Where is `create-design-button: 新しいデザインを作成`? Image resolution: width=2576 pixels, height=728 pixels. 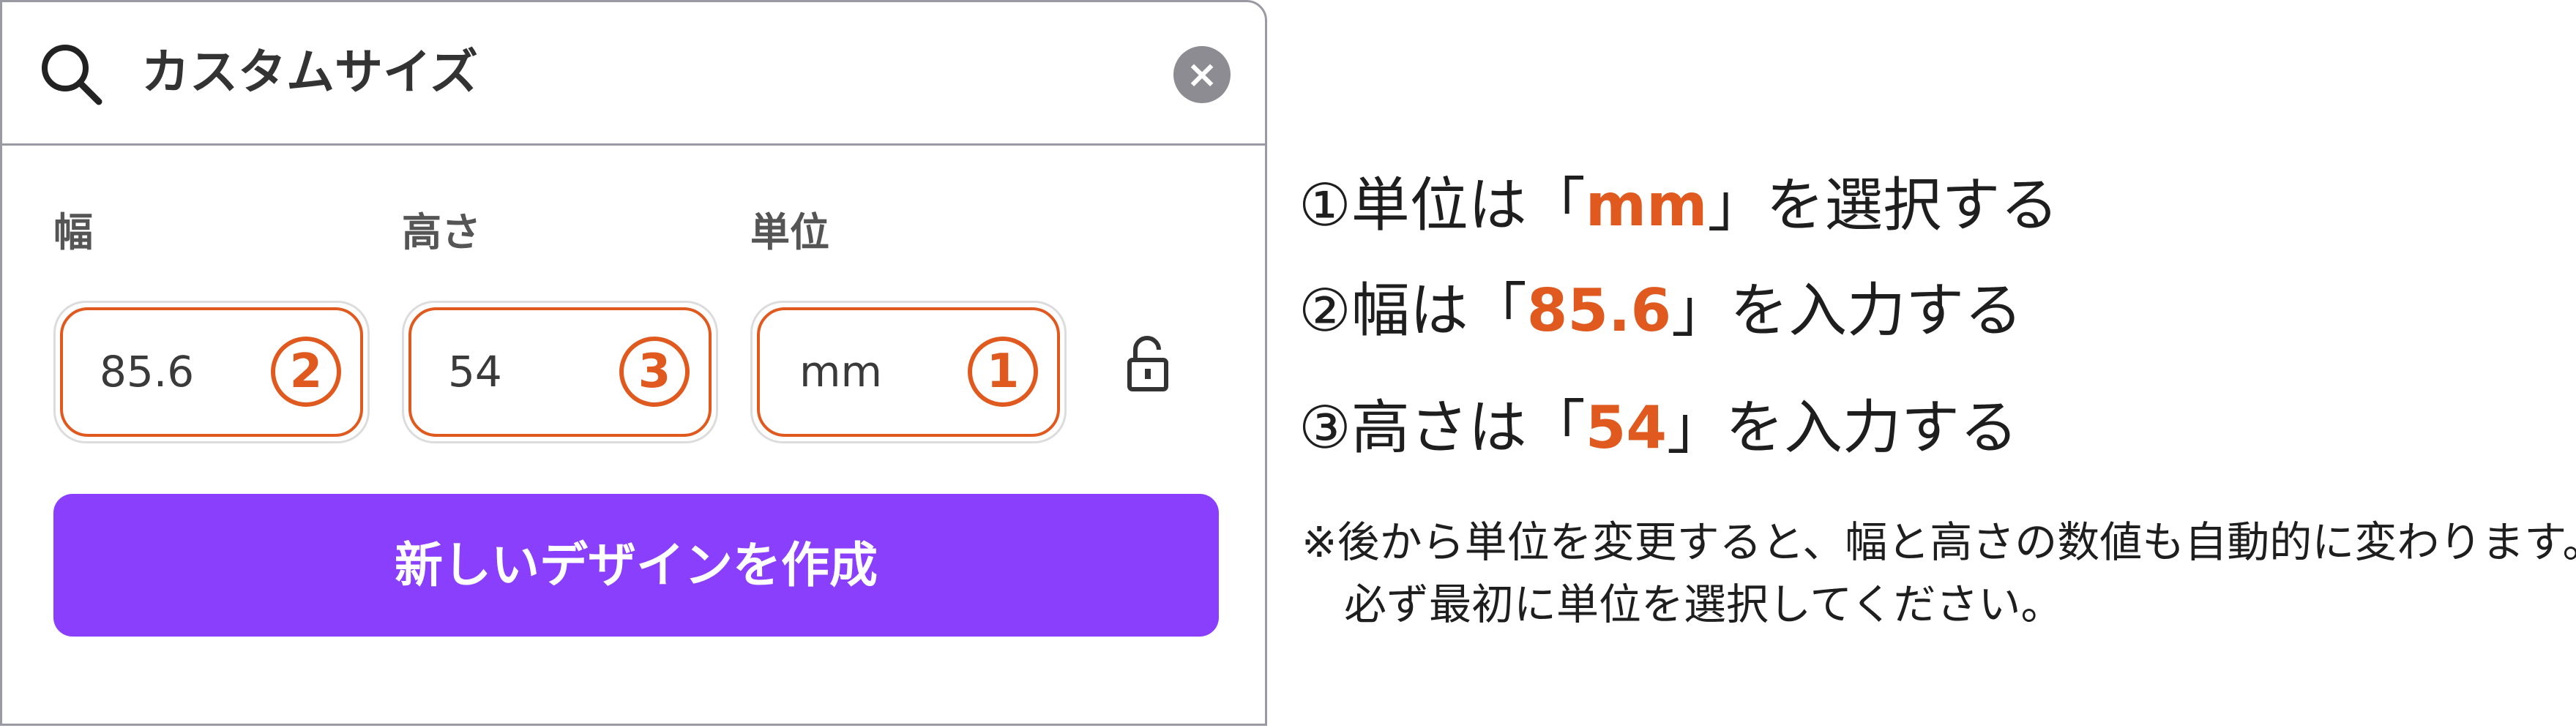 create-design-button: 新しいデザインを作成 is located at coordinates (636, 566).